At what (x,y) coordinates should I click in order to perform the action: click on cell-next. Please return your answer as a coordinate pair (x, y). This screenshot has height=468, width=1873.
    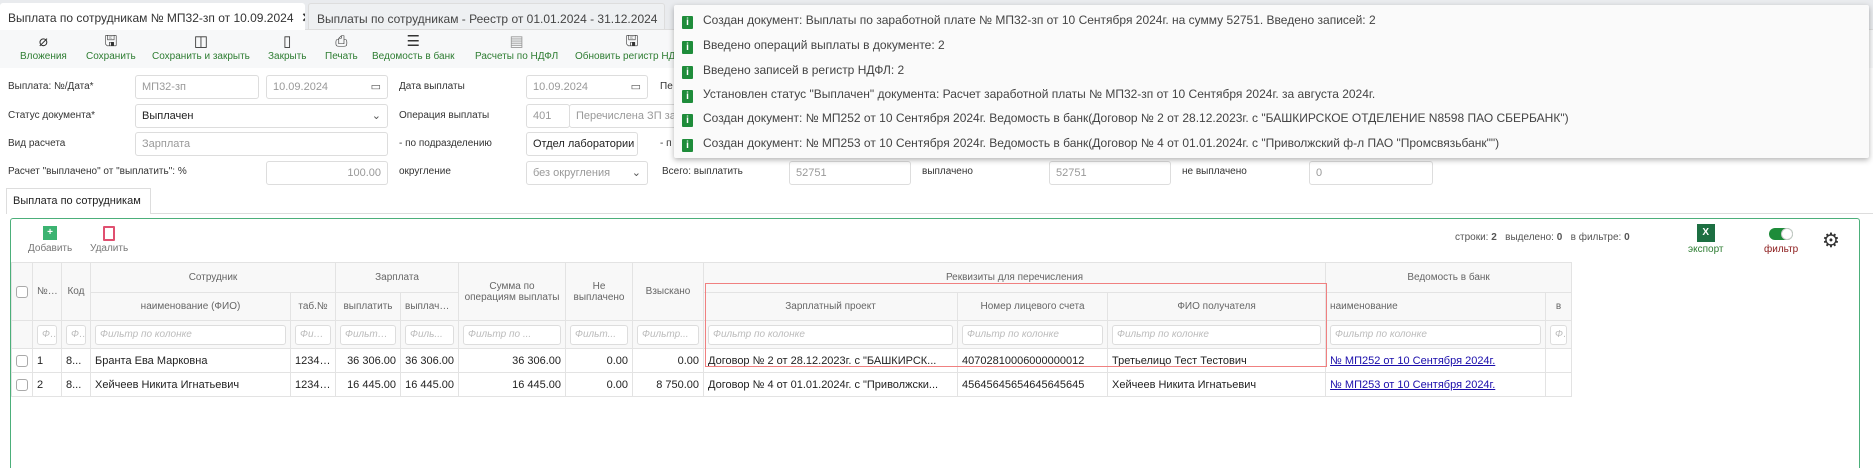
    Looking at the image, I should click on (1559, 384).